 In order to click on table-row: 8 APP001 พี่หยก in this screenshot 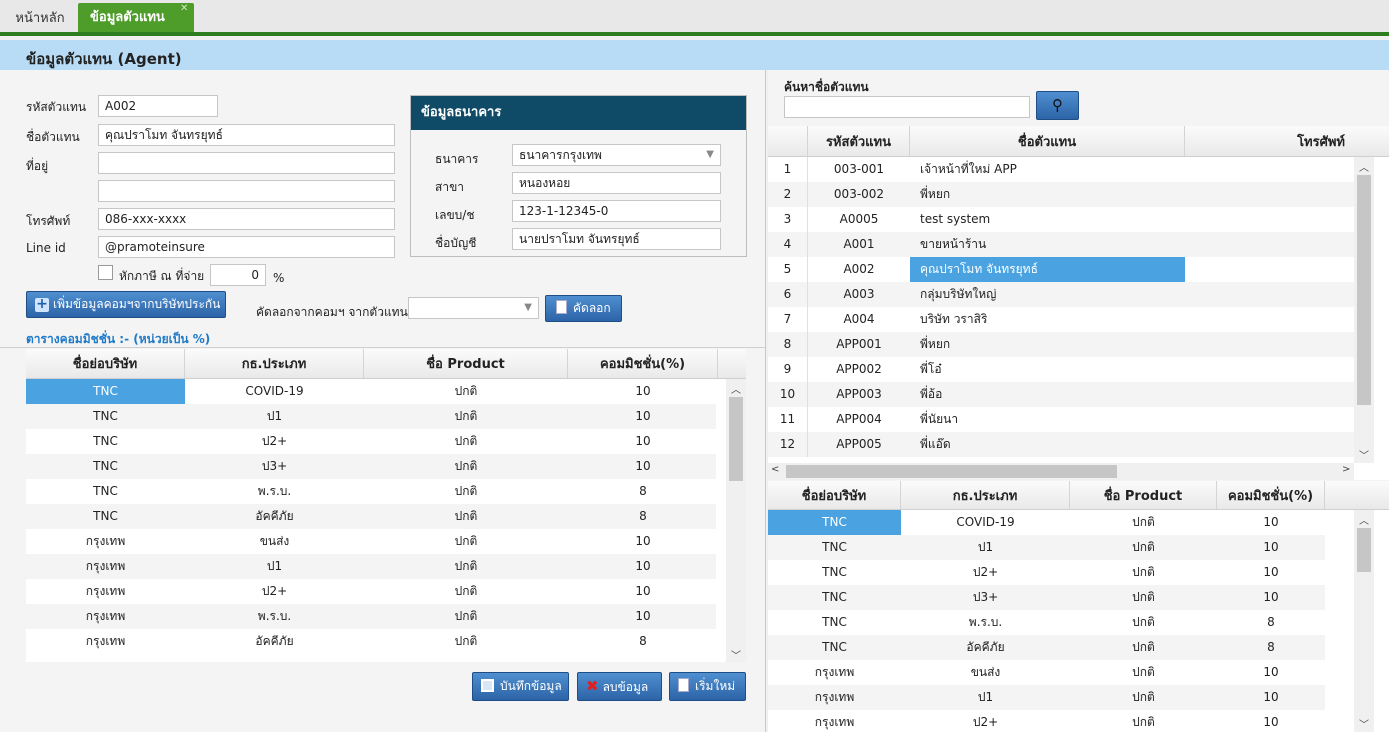, I will do `click(1061, 344)`.